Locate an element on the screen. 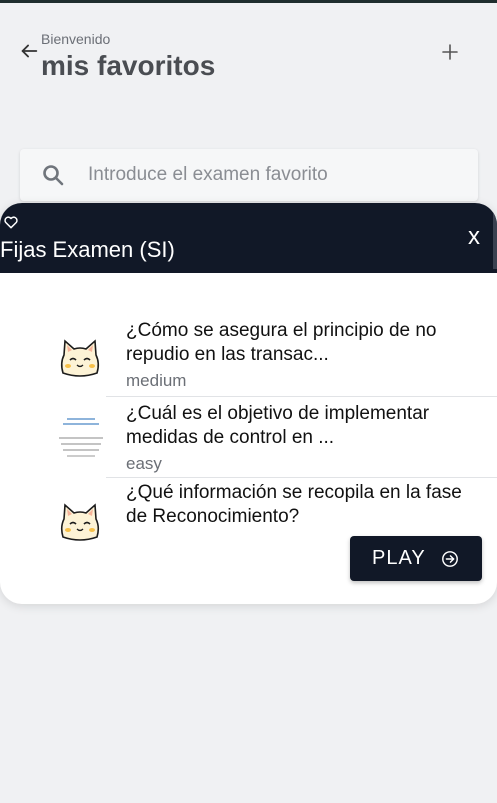  modal-title: Fijas Examen (SI) is located at coordinates (87, 249).